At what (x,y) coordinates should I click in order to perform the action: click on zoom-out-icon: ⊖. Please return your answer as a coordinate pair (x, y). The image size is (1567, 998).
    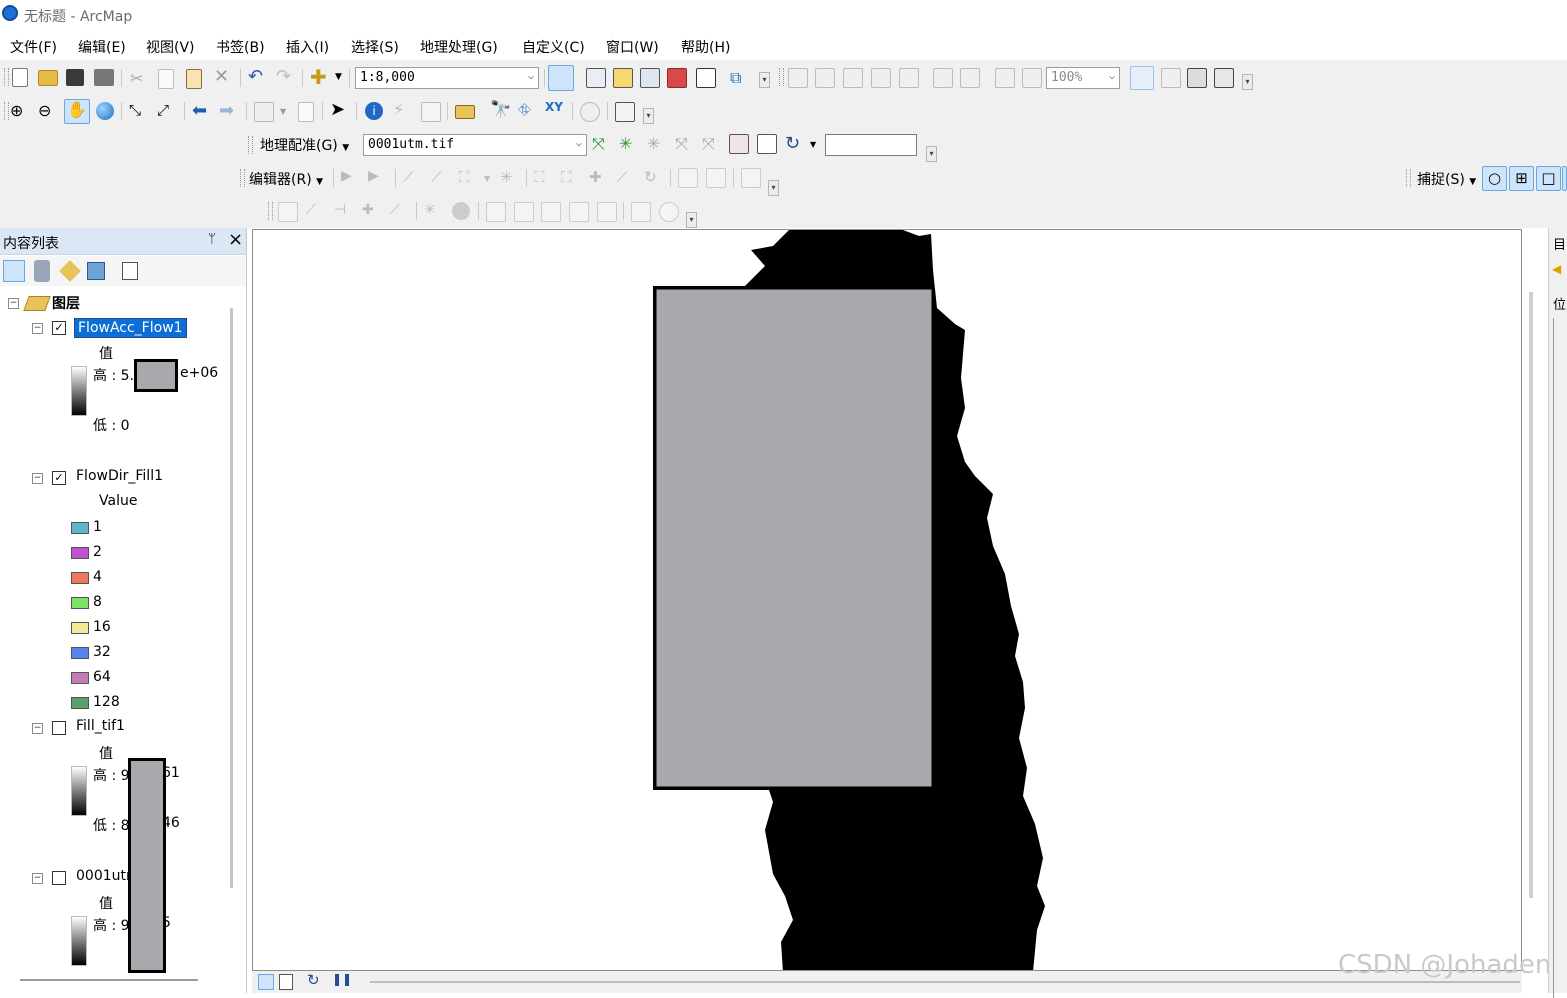
    Looking at the image, I should click on (48, 111).